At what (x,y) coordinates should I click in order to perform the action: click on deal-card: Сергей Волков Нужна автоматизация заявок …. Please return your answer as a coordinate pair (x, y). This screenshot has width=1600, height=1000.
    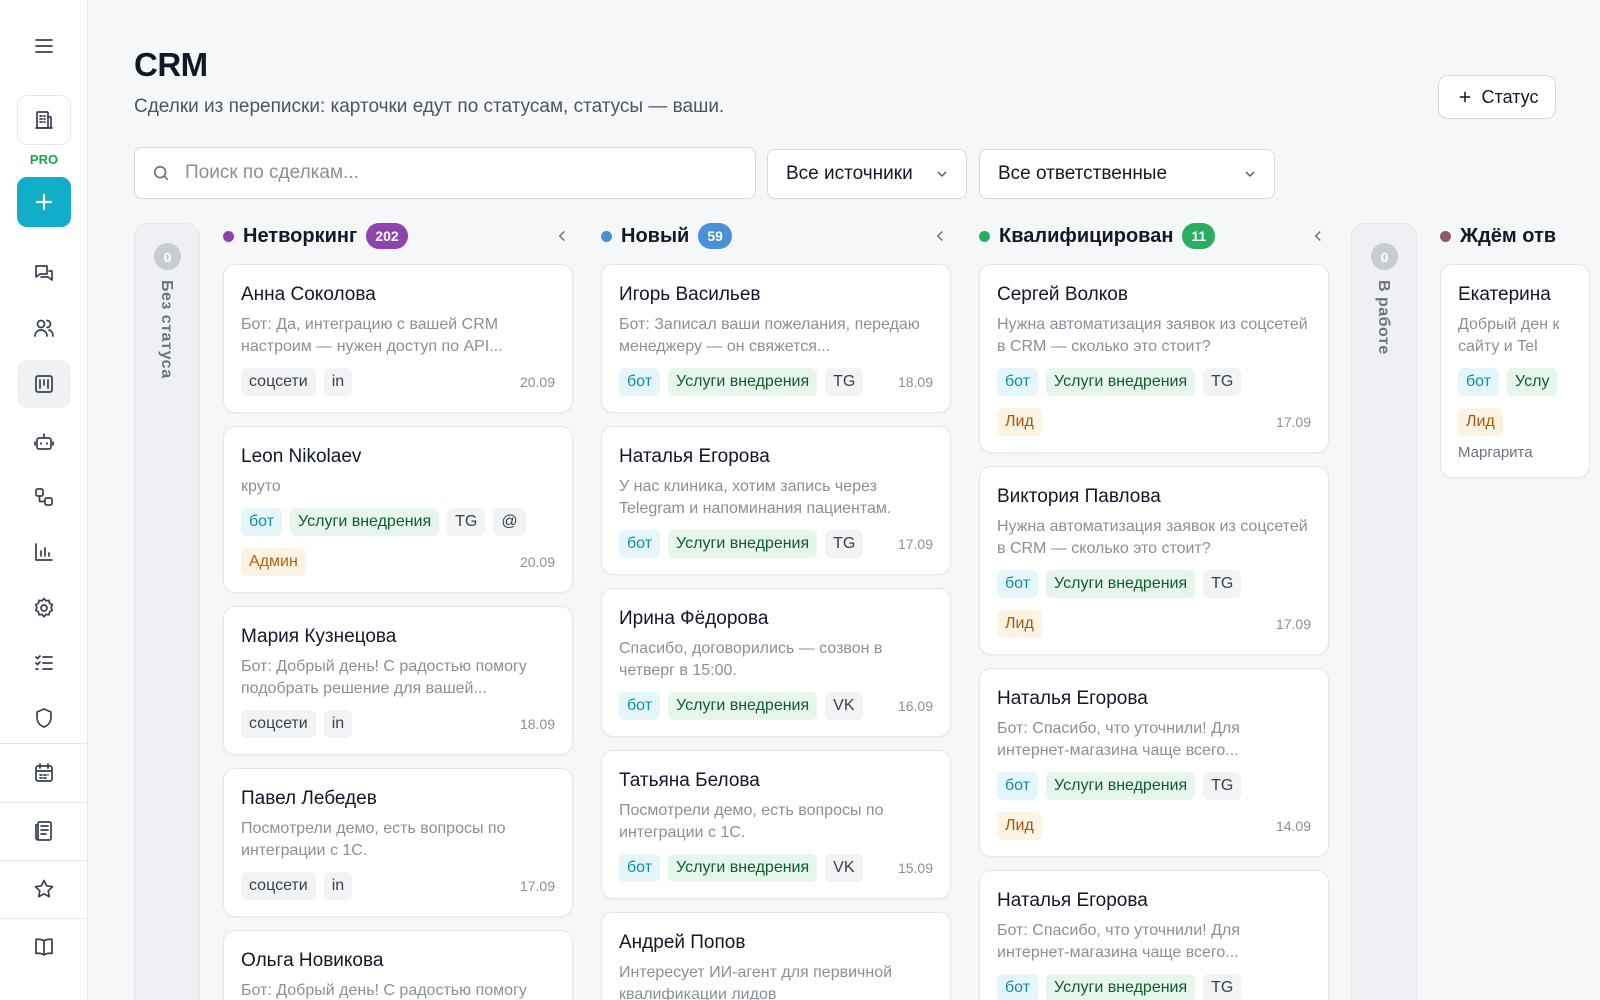
    Looking at the image, I should click on (1154, 358).